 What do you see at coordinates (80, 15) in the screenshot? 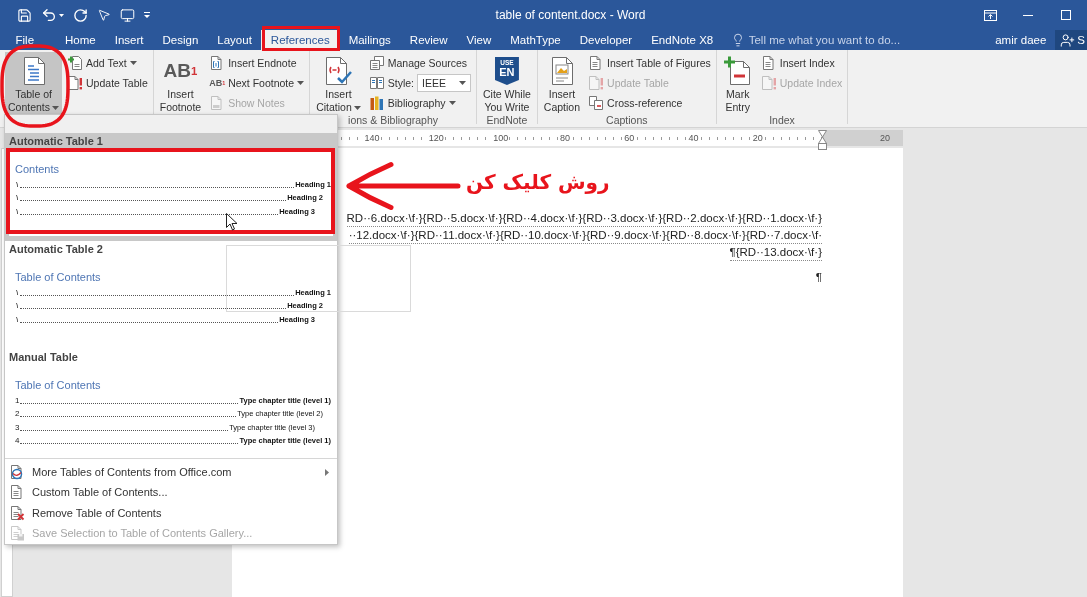
I see `redo-icon` at bounding box center [80, 15].